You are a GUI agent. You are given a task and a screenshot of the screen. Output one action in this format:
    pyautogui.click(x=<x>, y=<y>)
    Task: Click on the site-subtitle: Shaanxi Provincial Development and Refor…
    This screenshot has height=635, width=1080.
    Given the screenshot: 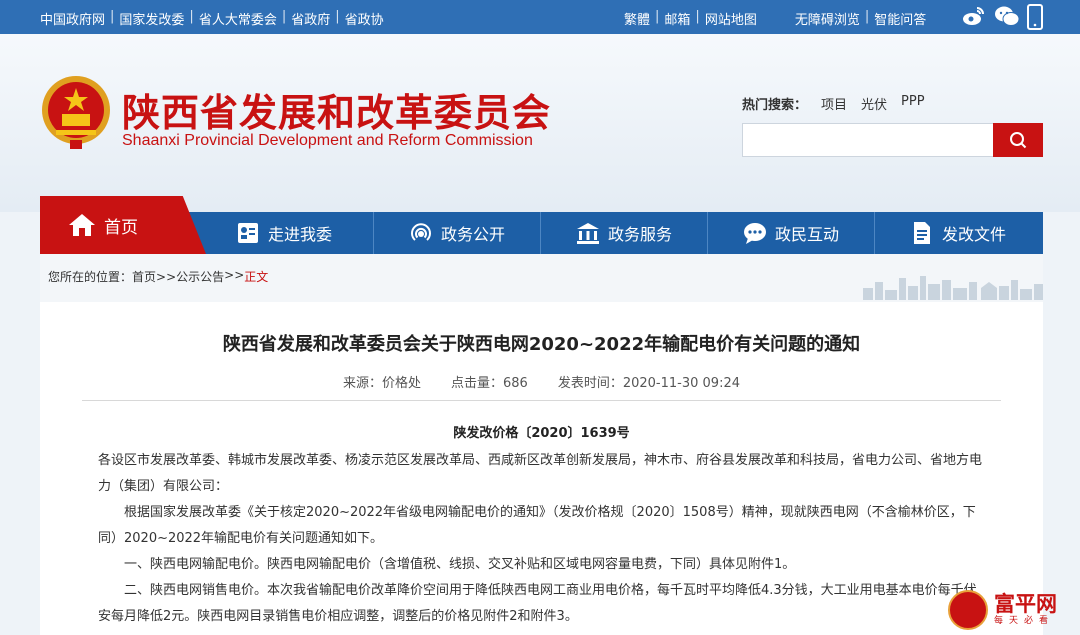 What is the action you would take?
    pyautogui.click(x=327, y=140)
    